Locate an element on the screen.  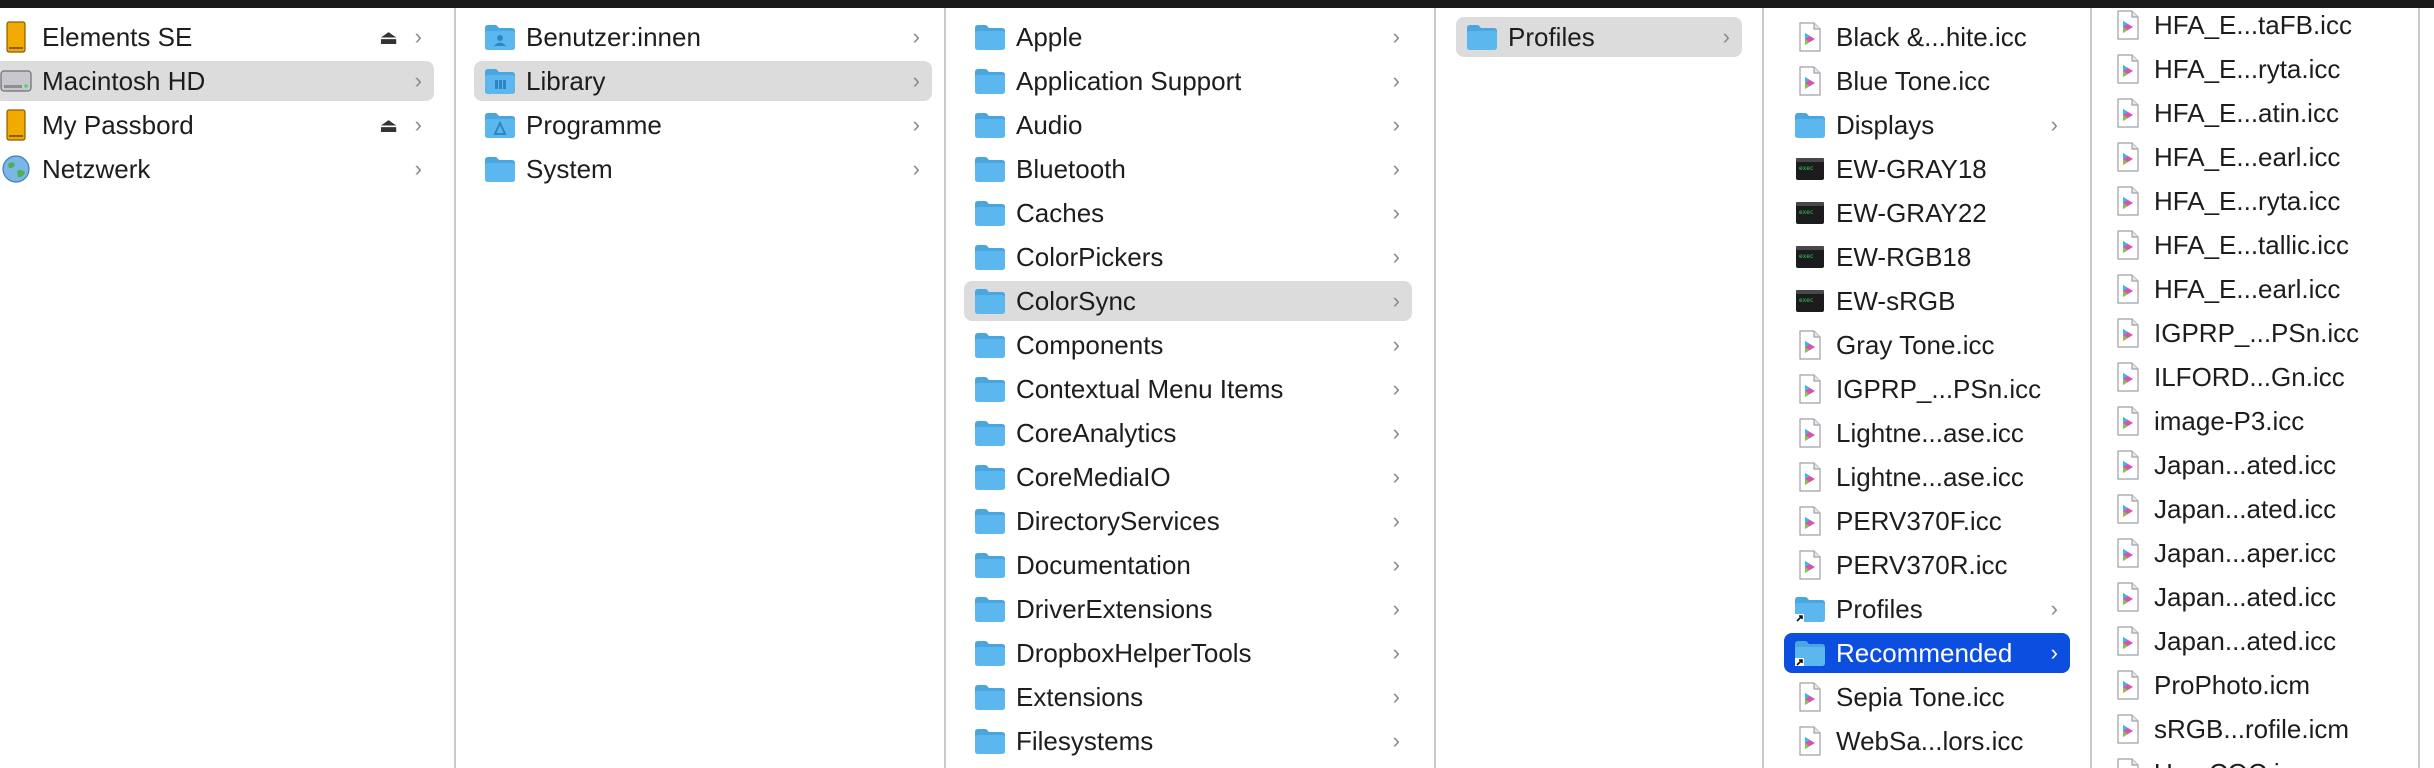
item-label: Blue Tone.icc is located at coordinates (1913, 80).